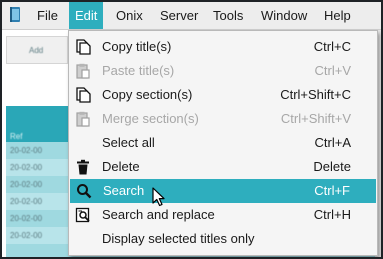 This screenshot has width=383, height=259. I want to click on menu-bar: File Edit Onix Server Tools Window Help, so click(191, 16).